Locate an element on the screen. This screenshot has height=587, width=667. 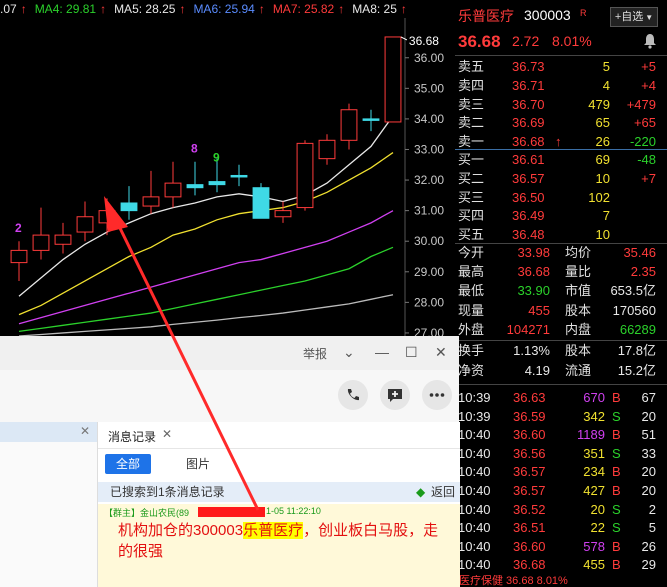
order-price: 36.49 is located at coordinates (528, 216).